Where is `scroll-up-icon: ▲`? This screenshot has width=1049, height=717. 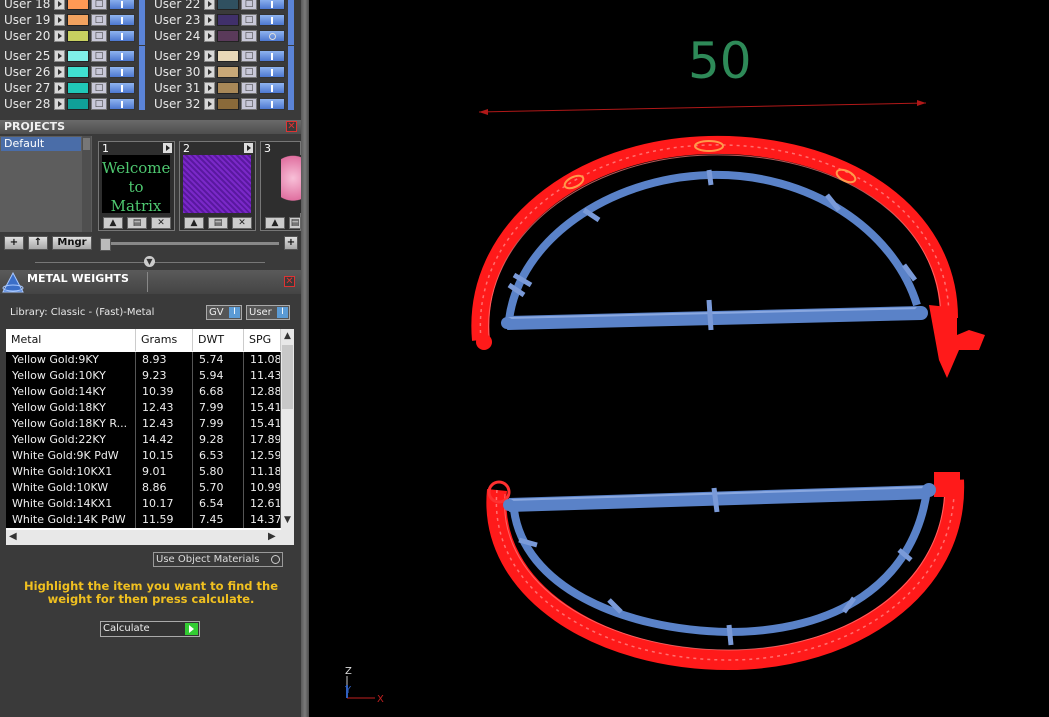 scroll-up-icon: ▲ is located at coordinates (287, 336).